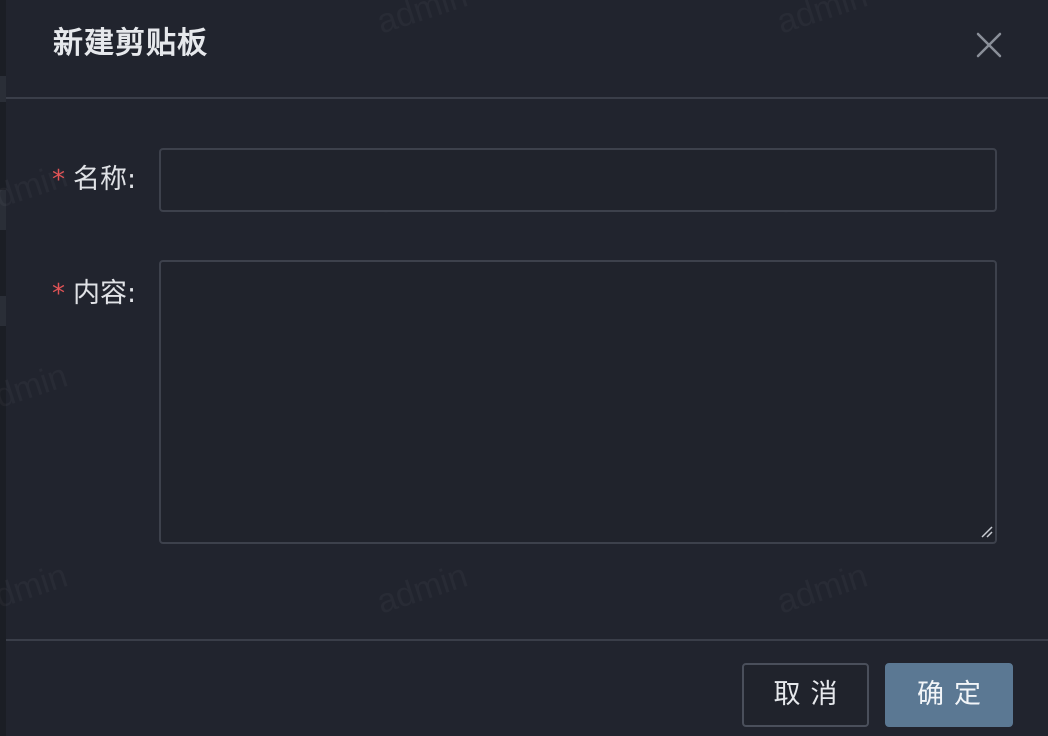 Image resolution: width=1048 pixels, height=736 pixels. What do you see at coordinates (805, 695) in the screenshot?
I see `cancel-button: 取消` at bounding box center [805, 695].